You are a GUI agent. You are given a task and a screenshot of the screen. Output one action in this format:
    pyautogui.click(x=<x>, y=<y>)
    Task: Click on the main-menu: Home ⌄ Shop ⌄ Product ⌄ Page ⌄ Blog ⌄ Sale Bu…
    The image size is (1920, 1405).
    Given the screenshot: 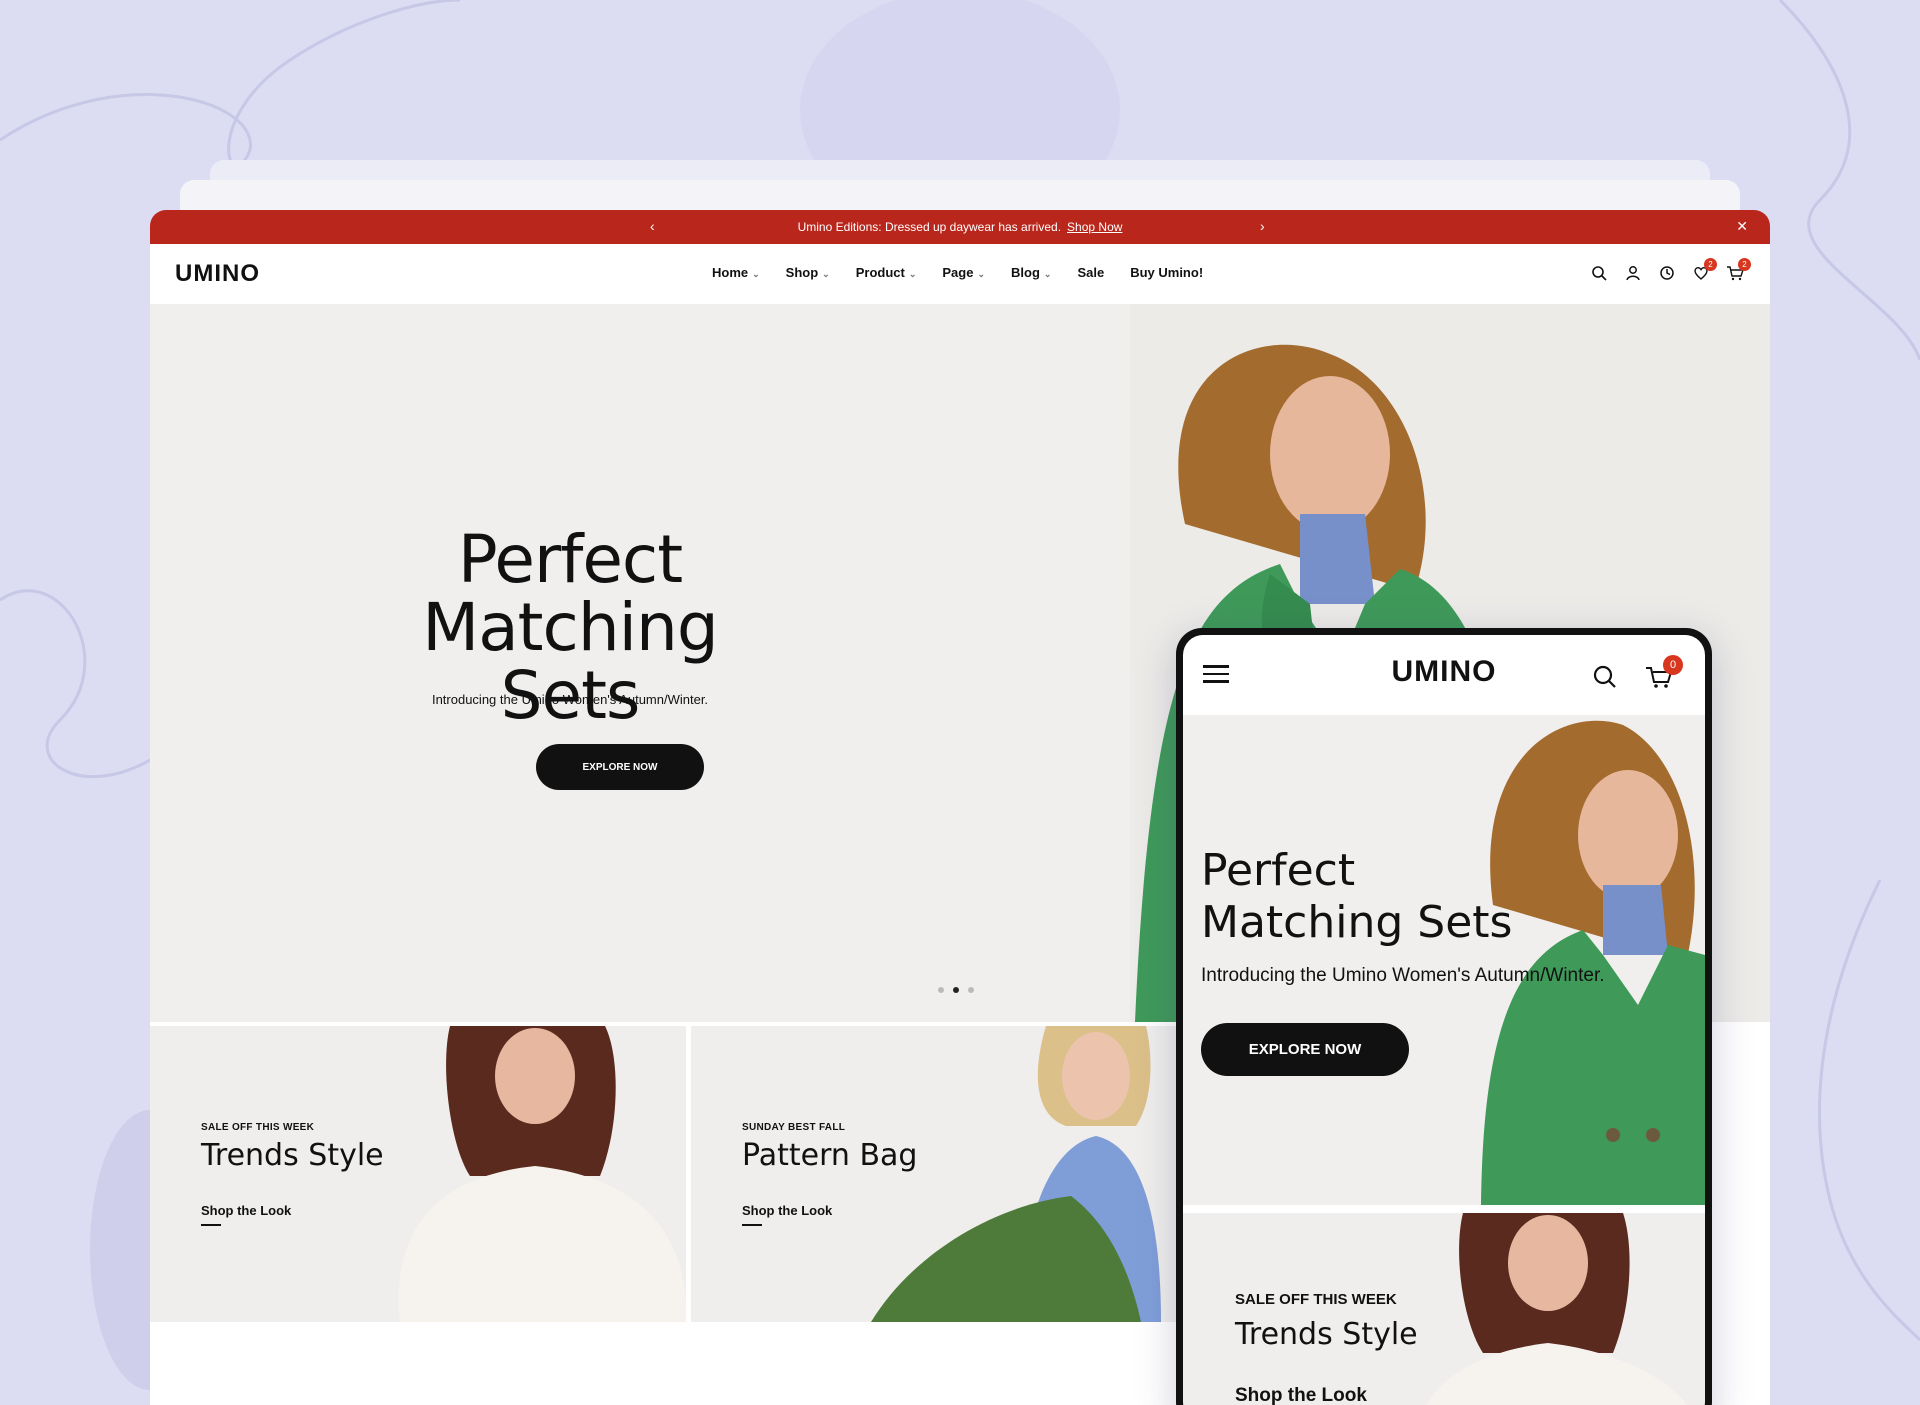 What is the action you would take?
    pyautogui.click(x=957, y=272)
    